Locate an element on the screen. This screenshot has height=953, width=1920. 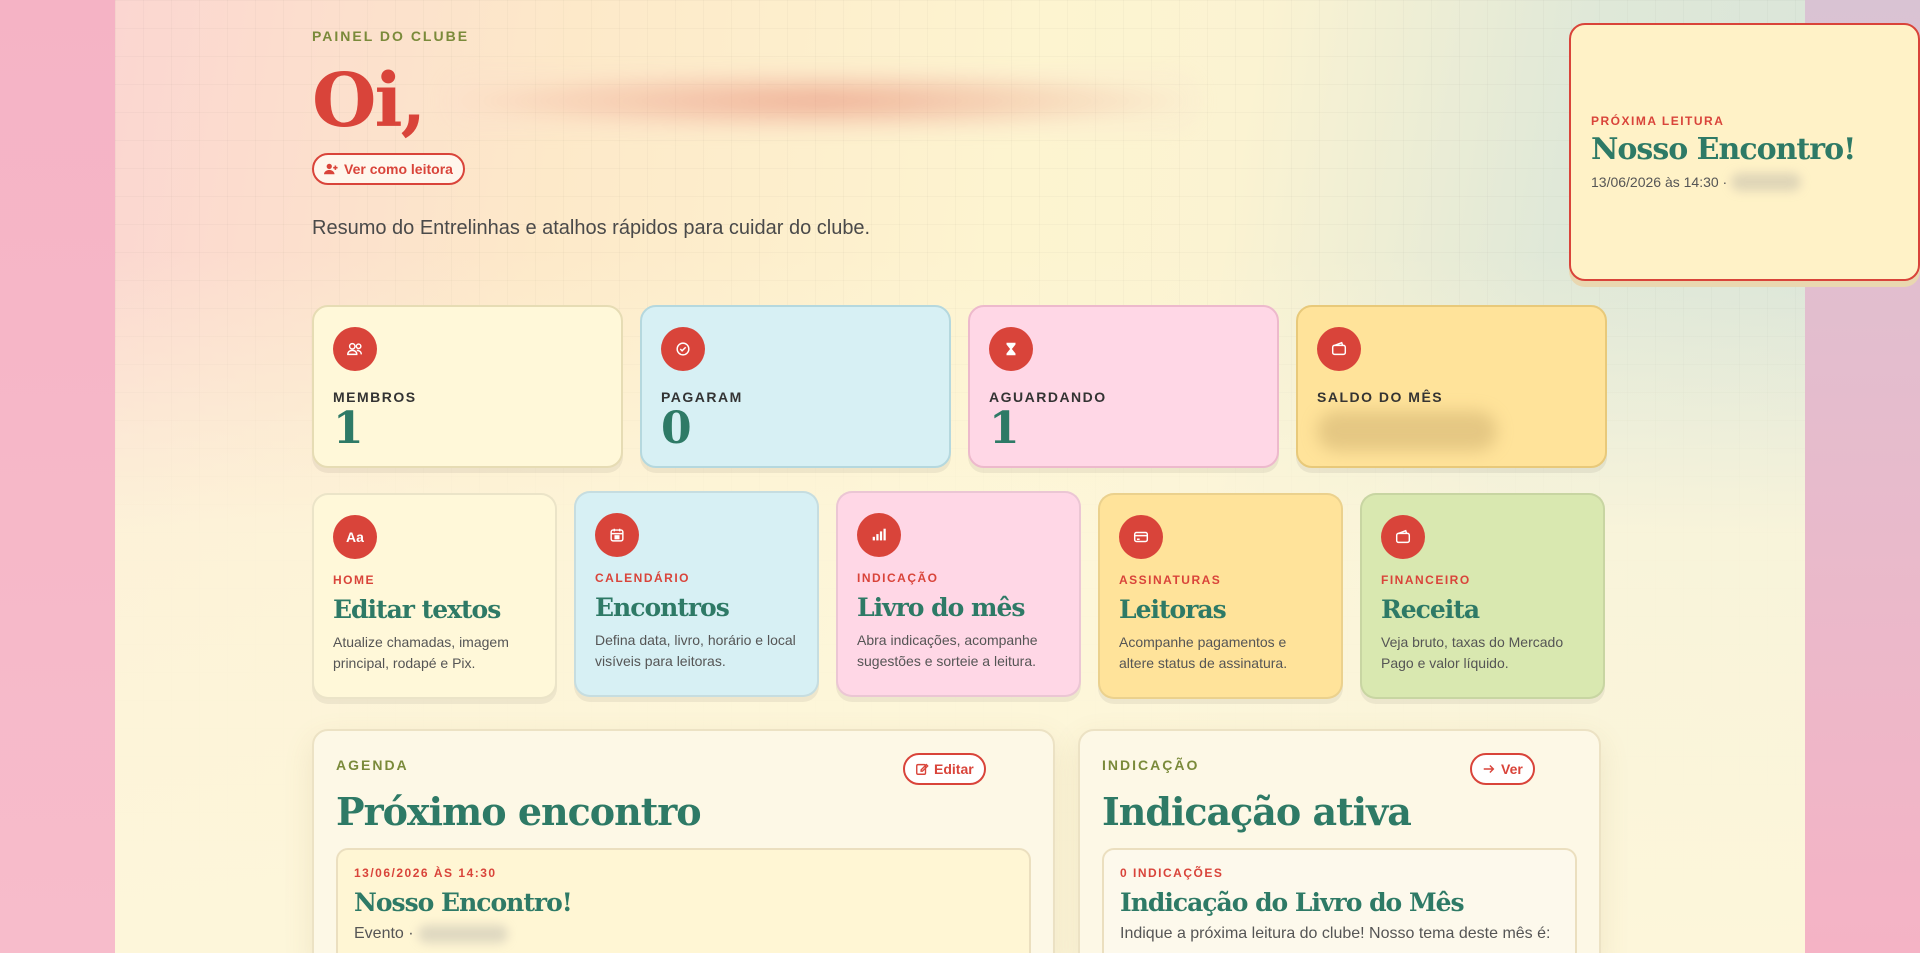
indication-title: Indicação ativa is located at coordinates (1257, 811).